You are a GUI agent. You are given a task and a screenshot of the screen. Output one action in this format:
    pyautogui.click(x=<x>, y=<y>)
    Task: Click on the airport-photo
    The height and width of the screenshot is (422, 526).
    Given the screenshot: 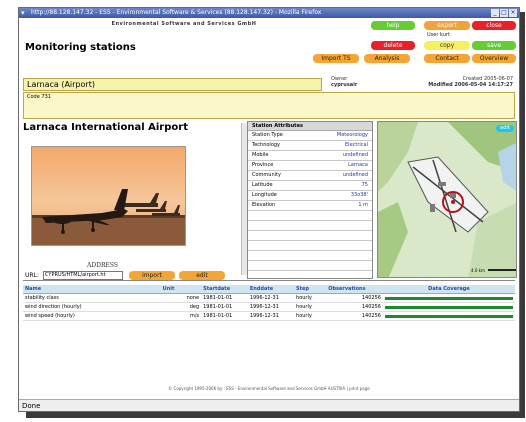 What is the action you would take?
    pyautogui.click(x=108, y=196)
    